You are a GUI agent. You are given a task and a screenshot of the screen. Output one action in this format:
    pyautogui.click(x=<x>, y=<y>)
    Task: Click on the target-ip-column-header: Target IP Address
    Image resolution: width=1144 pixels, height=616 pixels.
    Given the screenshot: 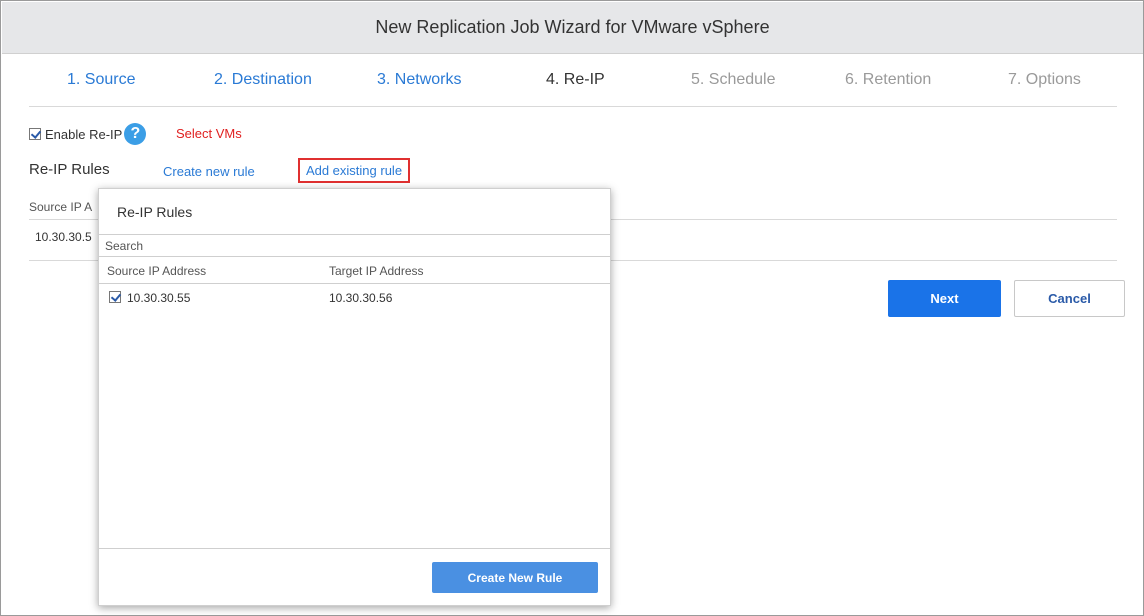 What is the action you would take?
    pyautogui.click(x=376, y=271)
    